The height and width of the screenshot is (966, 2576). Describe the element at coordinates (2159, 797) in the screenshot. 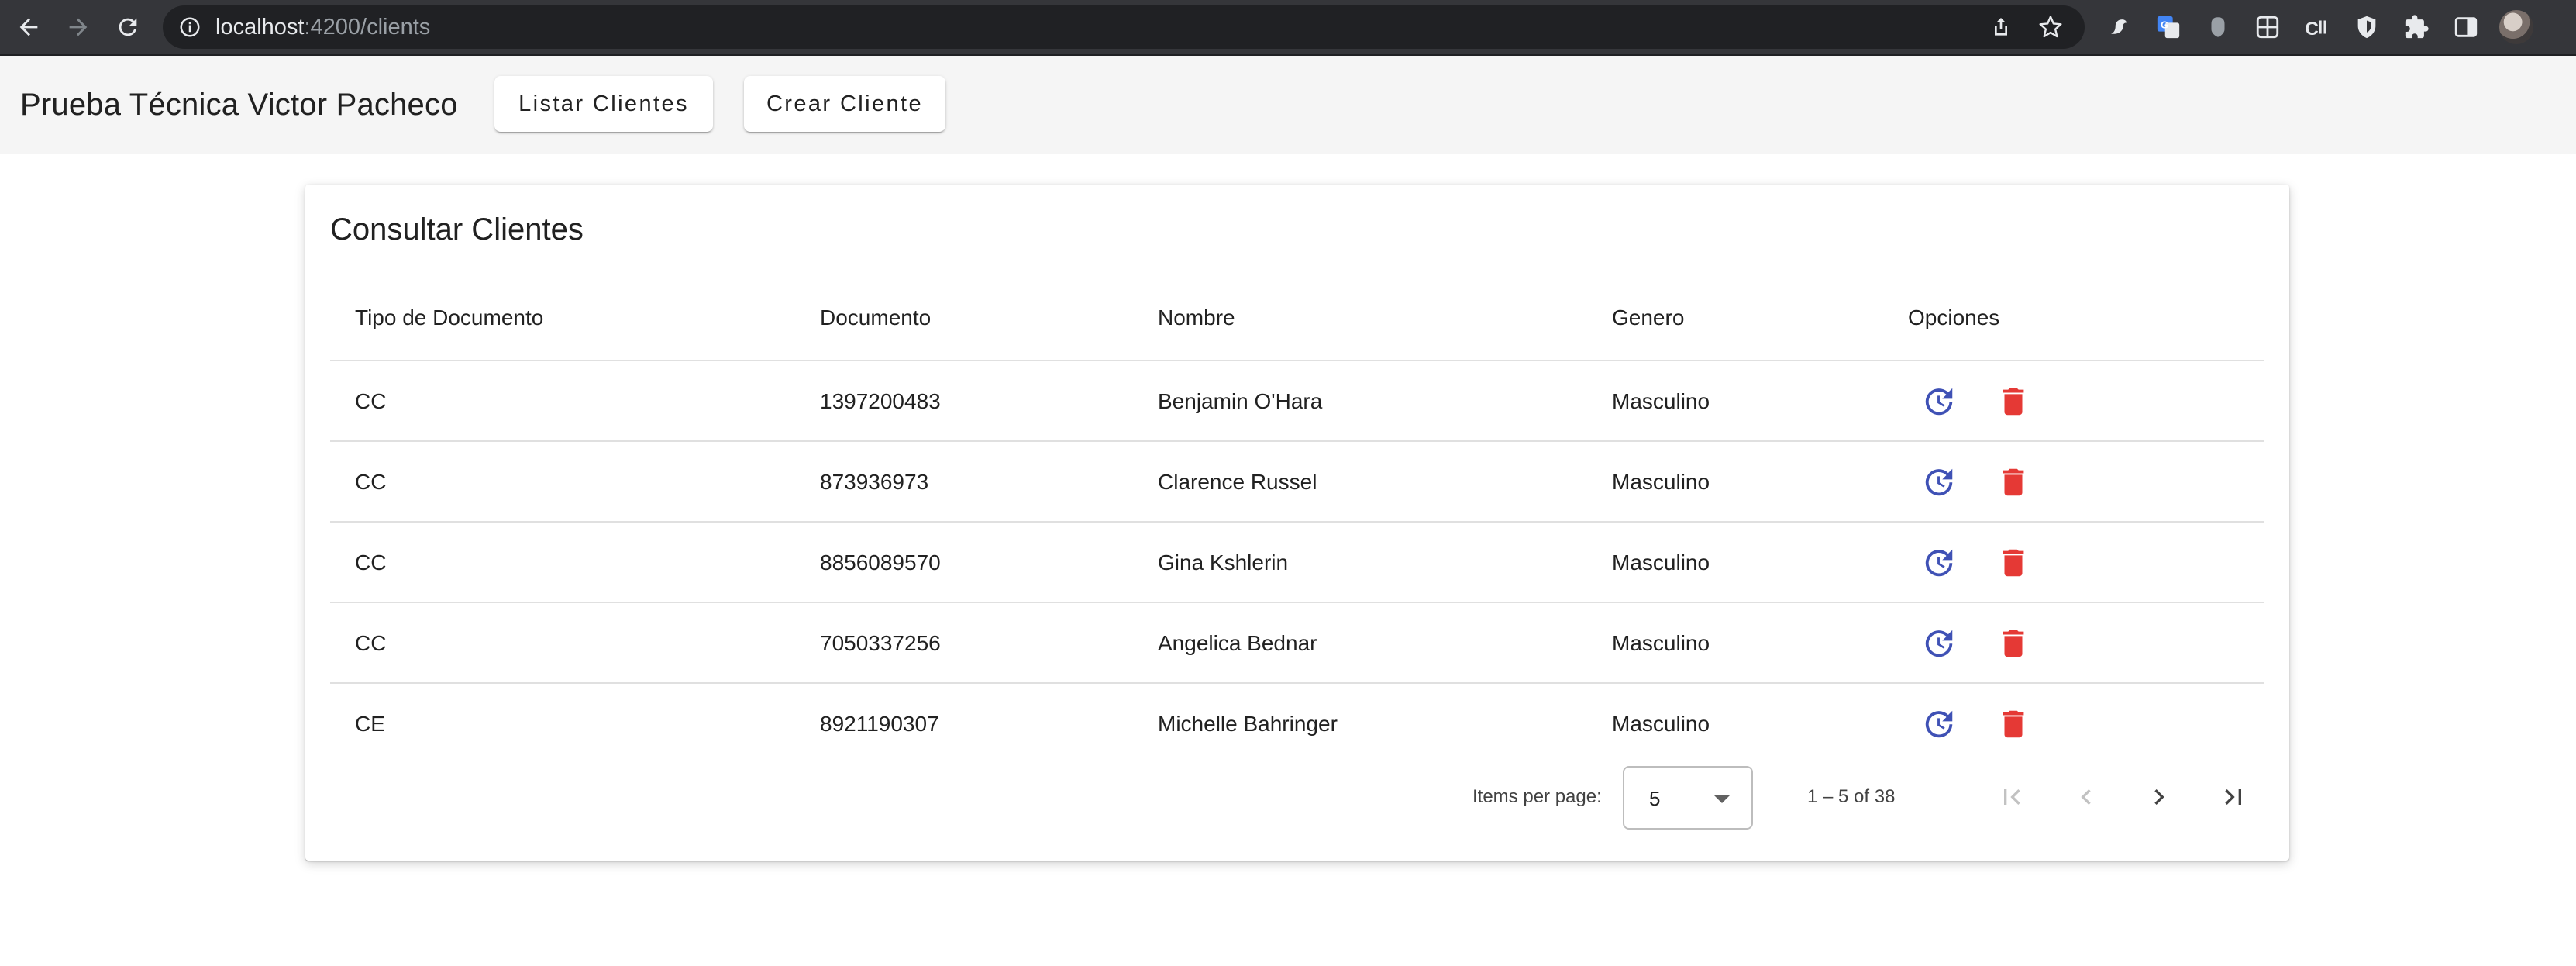

I see `next-page-icon` at that location.